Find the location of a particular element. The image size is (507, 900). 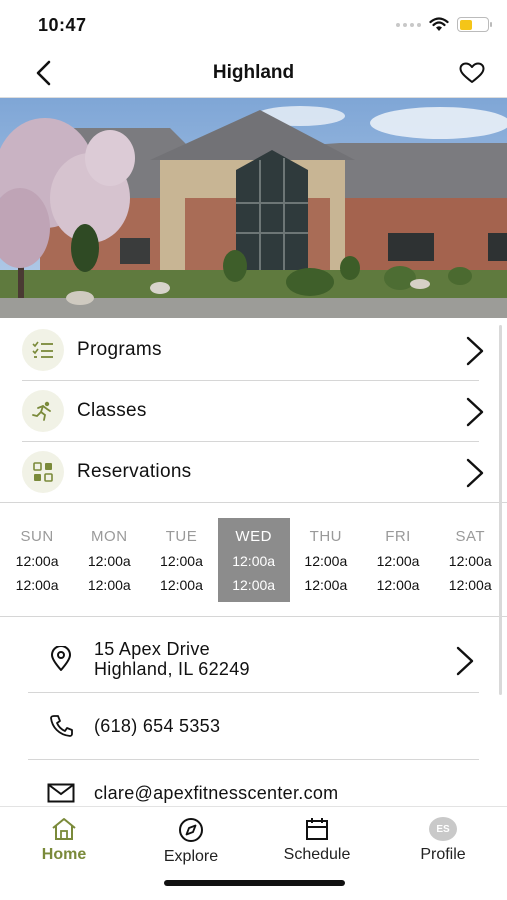

status-bar: 10:47 is located at coordinates (253, 24).